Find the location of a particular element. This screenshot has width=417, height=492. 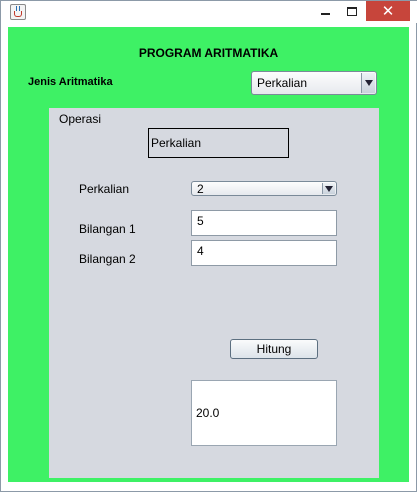

maximize-icon is located at coordinates (352, 11).